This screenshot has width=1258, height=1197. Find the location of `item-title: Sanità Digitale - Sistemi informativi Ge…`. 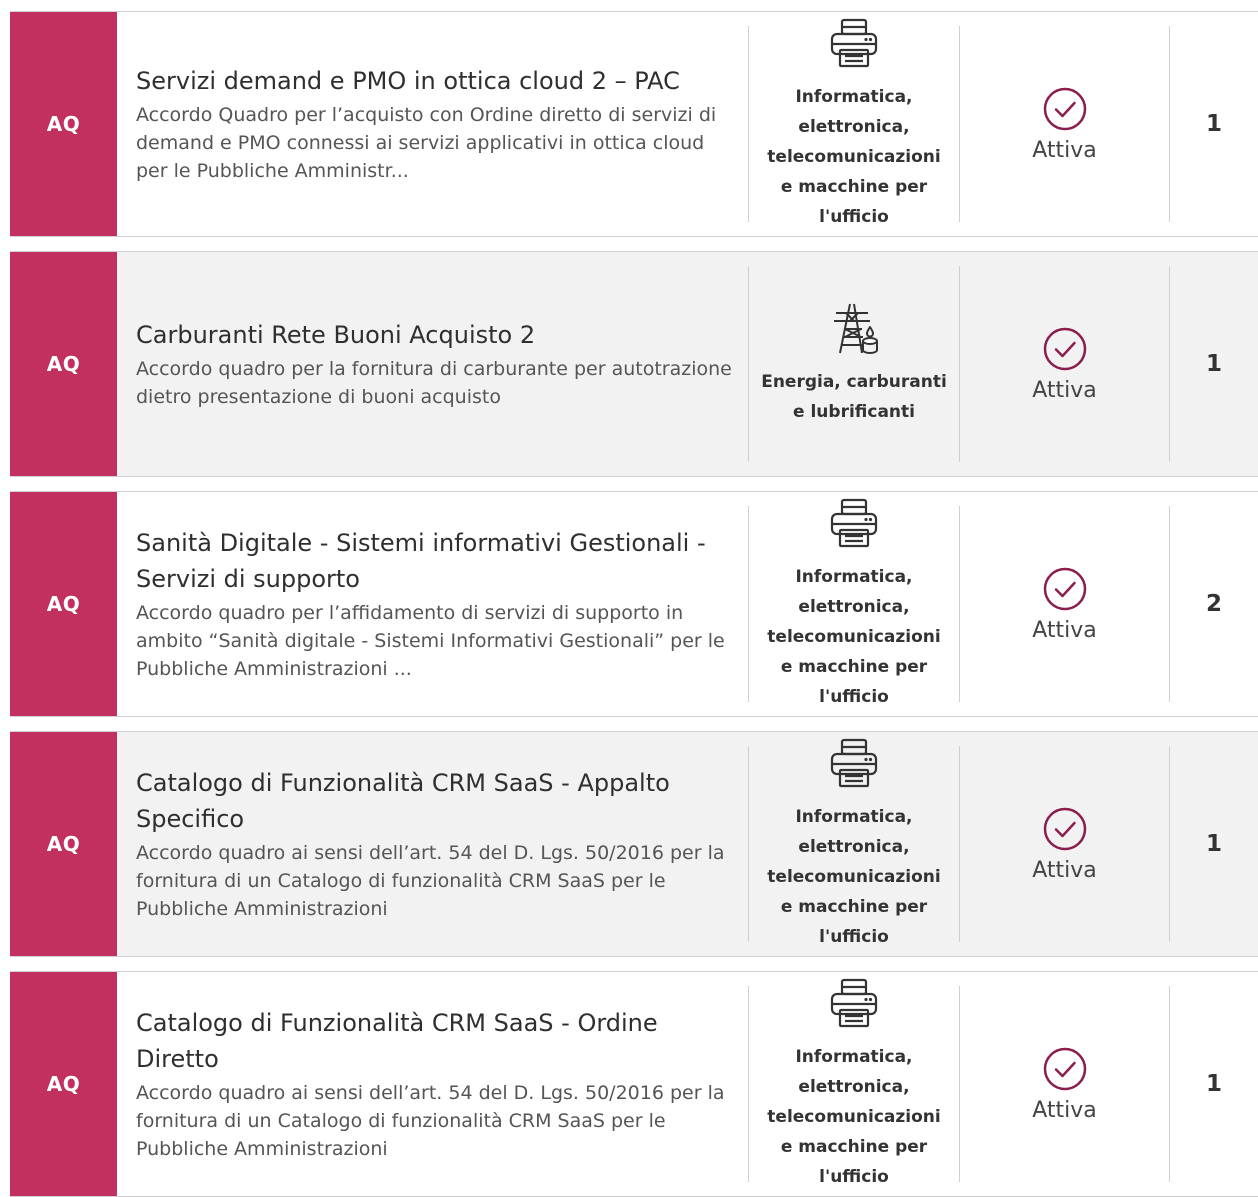

item-title: Sanità Digitale - Sistemi informativi Ge… is located at coordinates (436, 561).